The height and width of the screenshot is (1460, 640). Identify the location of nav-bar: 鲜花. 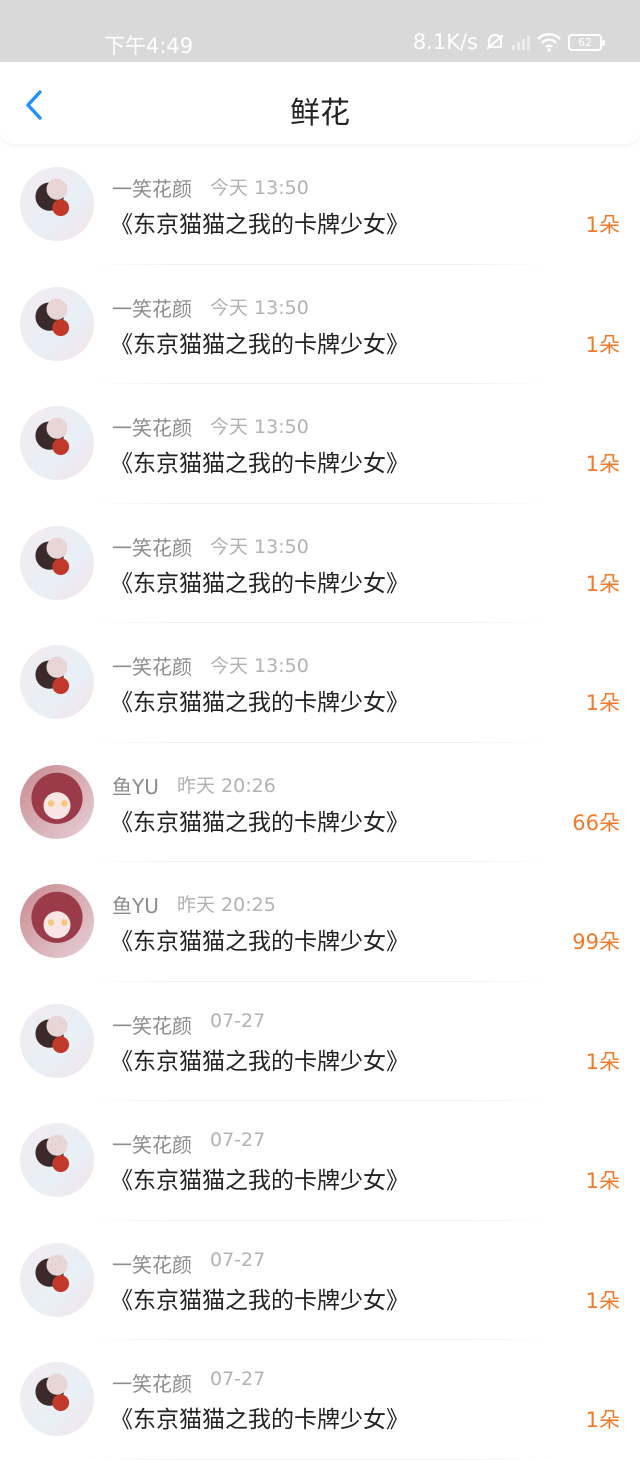
(320, 103).